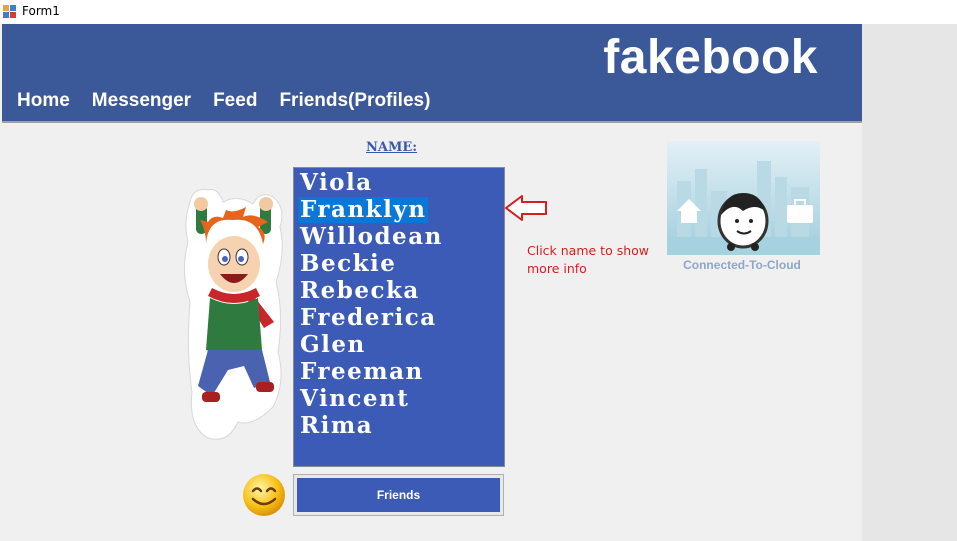 The image size is (957, 541). I want to click on list-item: Frederica, so click(368, 318).